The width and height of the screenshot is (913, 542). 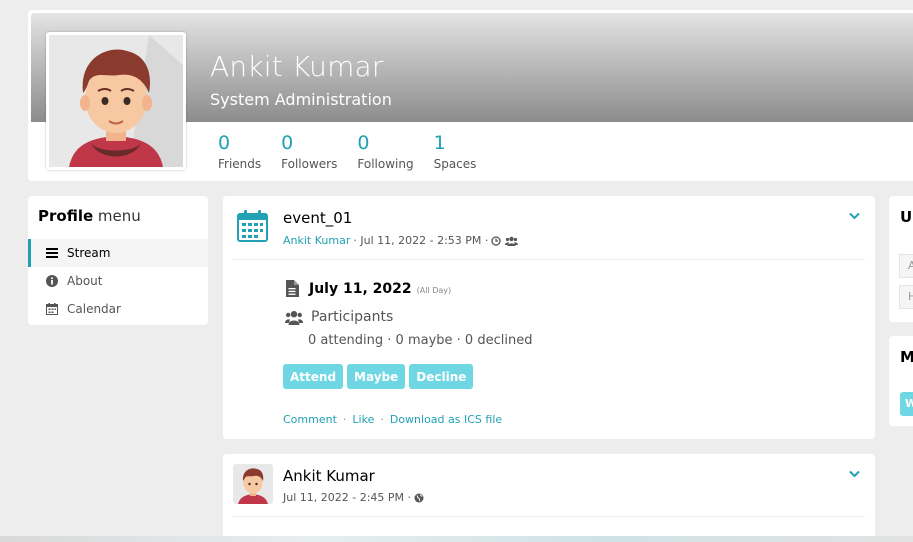 What do you see at coordinates (118, 253) in the screenshot?
I see `menu-item-stream: Stream` at bounding box center [118, 253].